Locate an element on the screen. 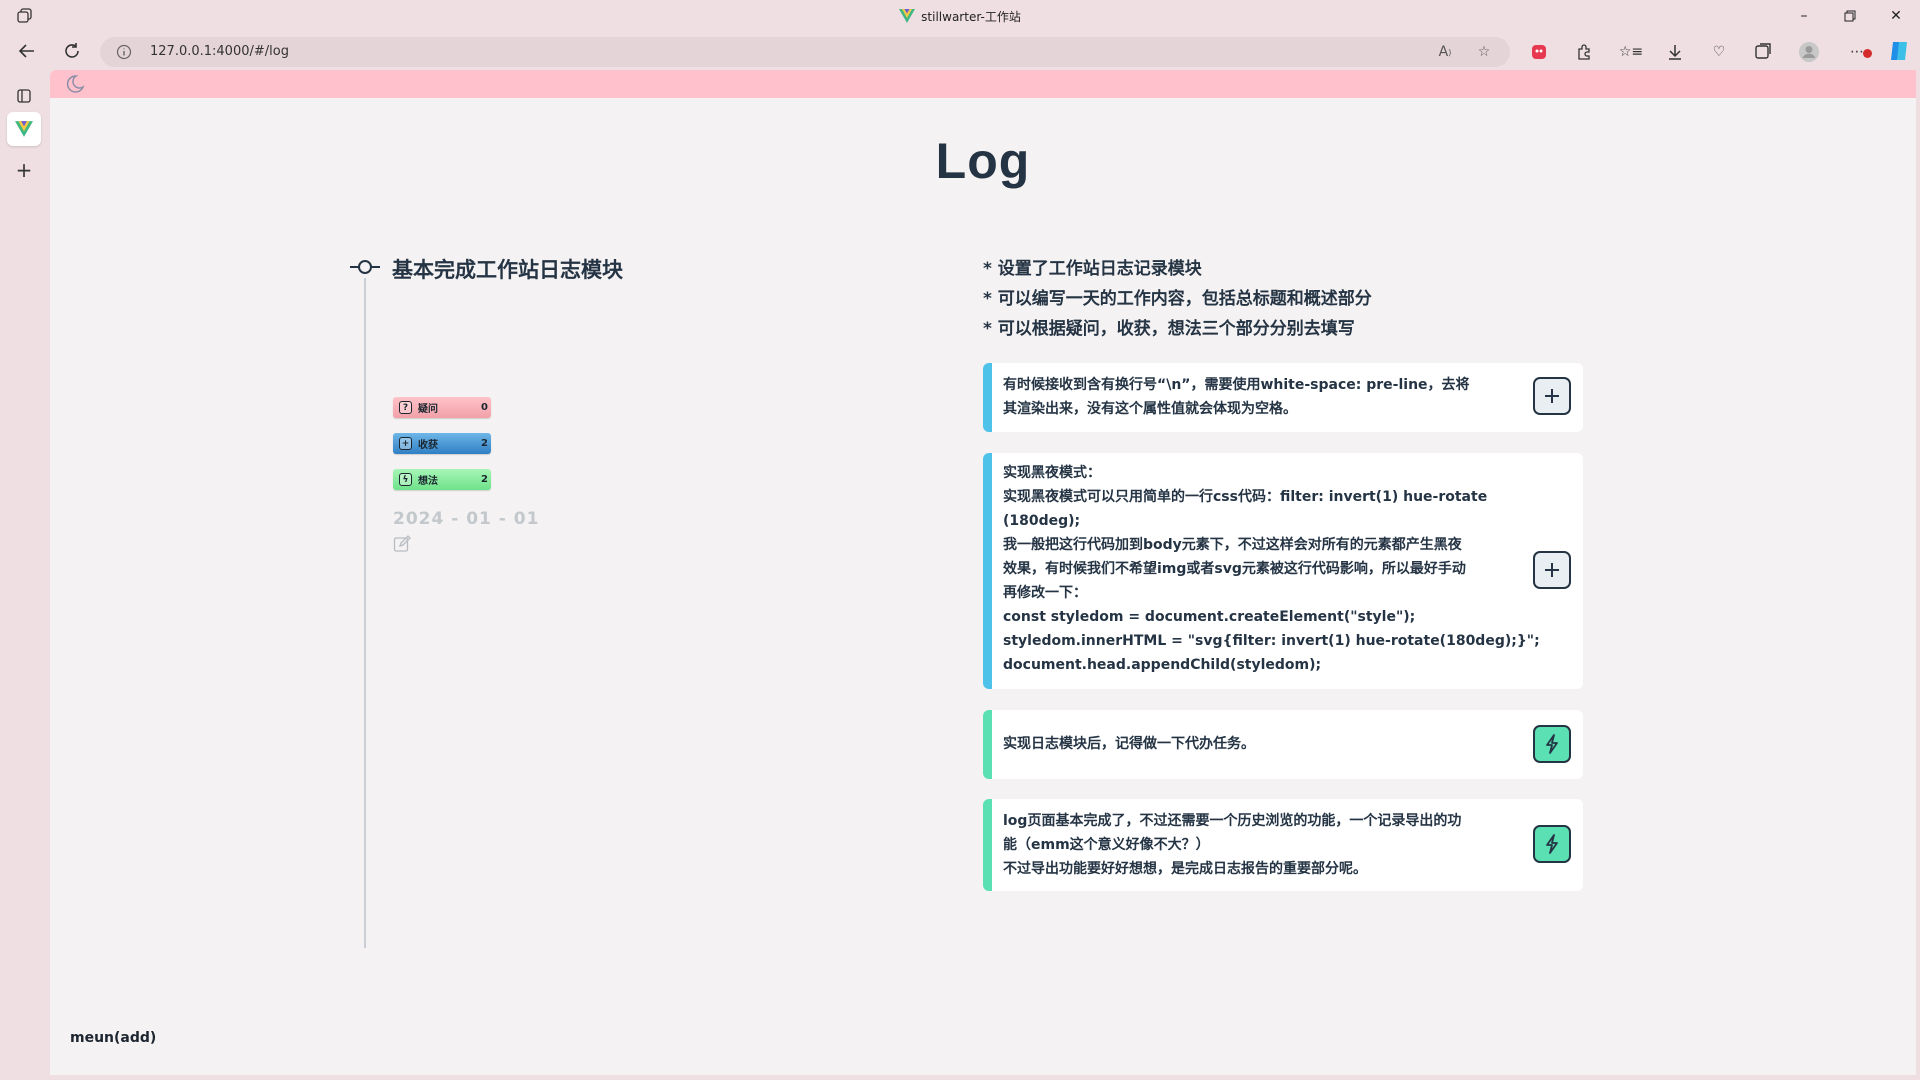  back-button is located at coordinates (27, 51).